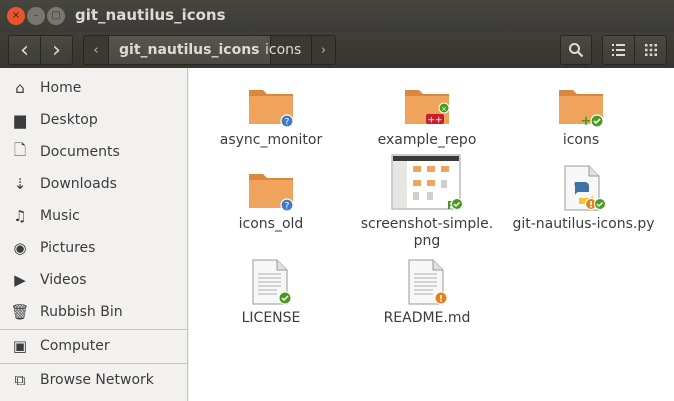 The width and height of the screenshot is (674, 401). I want to click on file-label: README.md, so click(427, 318).